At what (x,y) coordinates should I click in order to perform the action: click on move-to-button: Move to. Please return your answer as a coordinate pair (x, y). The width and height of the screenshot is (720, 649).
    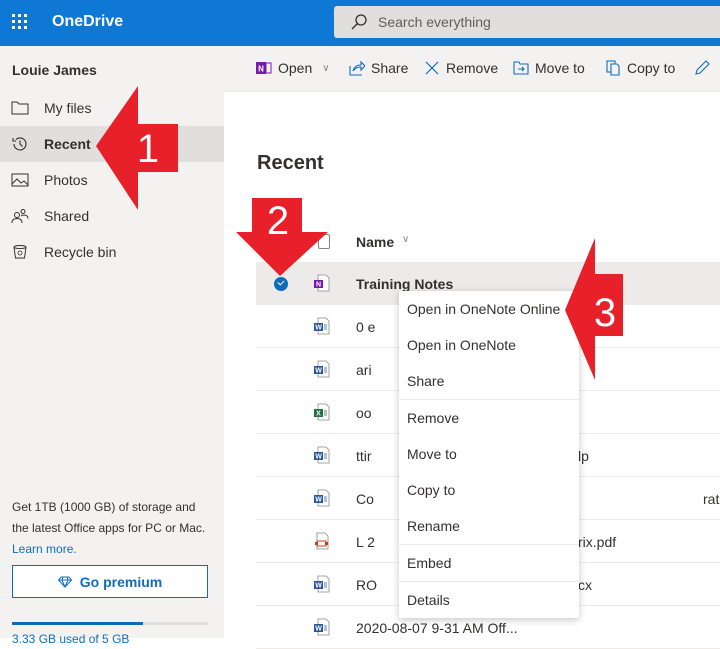
    Looking at the image, I should click on (549, 68).